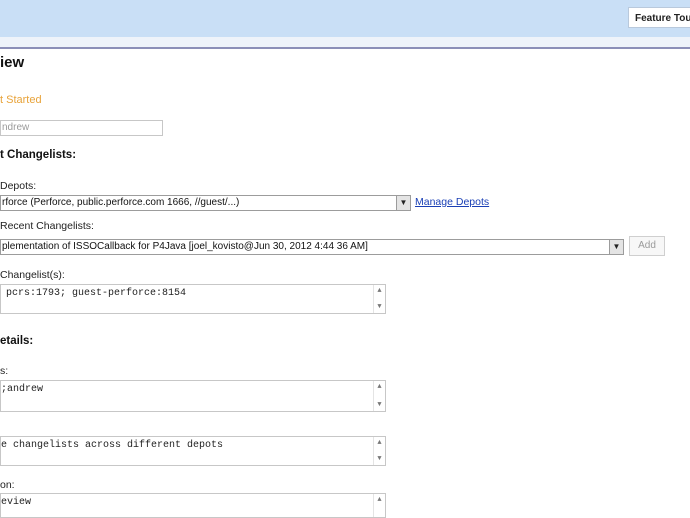  Describe the element at coordinates (32, 275) in the screenshot. I see `changelists-label: Changelist(s):` at that location.